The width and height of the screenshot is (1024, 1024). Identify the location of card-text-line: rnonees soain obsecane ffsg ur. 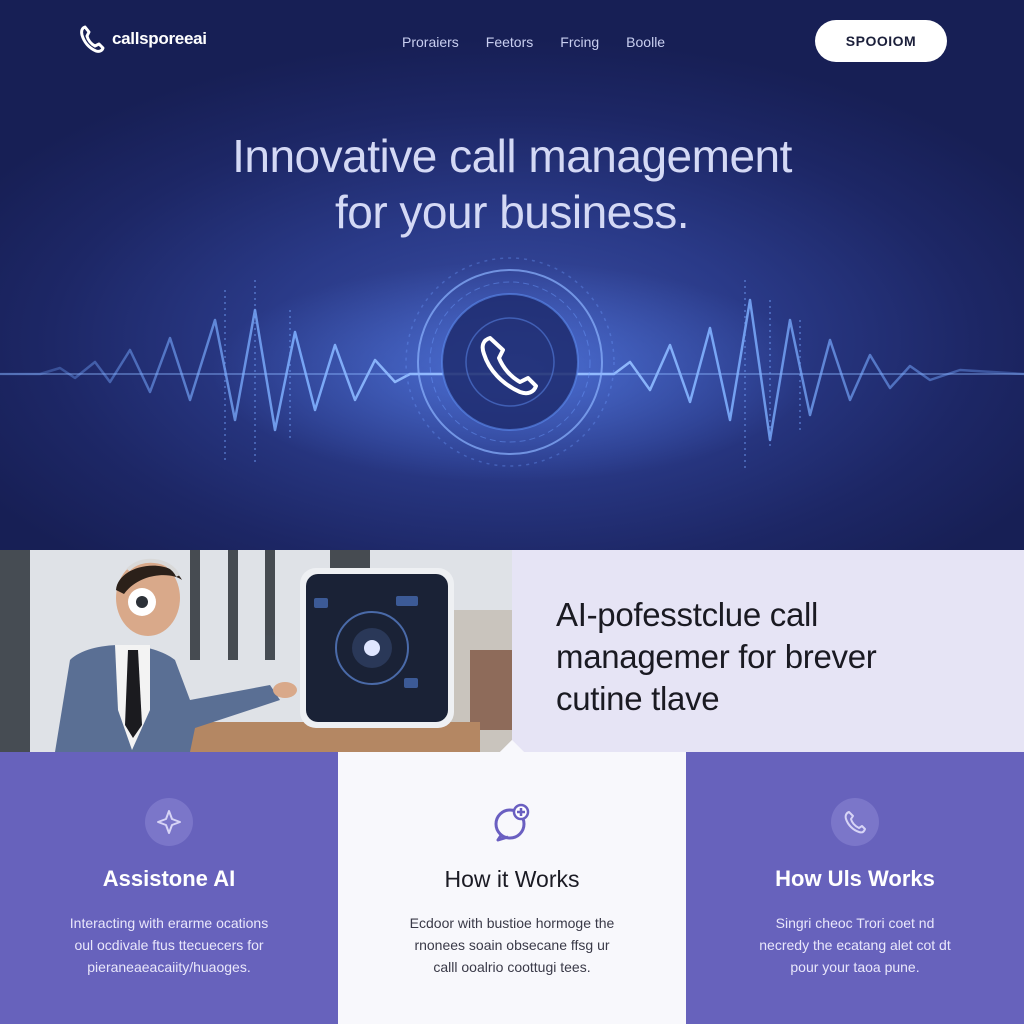
(512, 945).